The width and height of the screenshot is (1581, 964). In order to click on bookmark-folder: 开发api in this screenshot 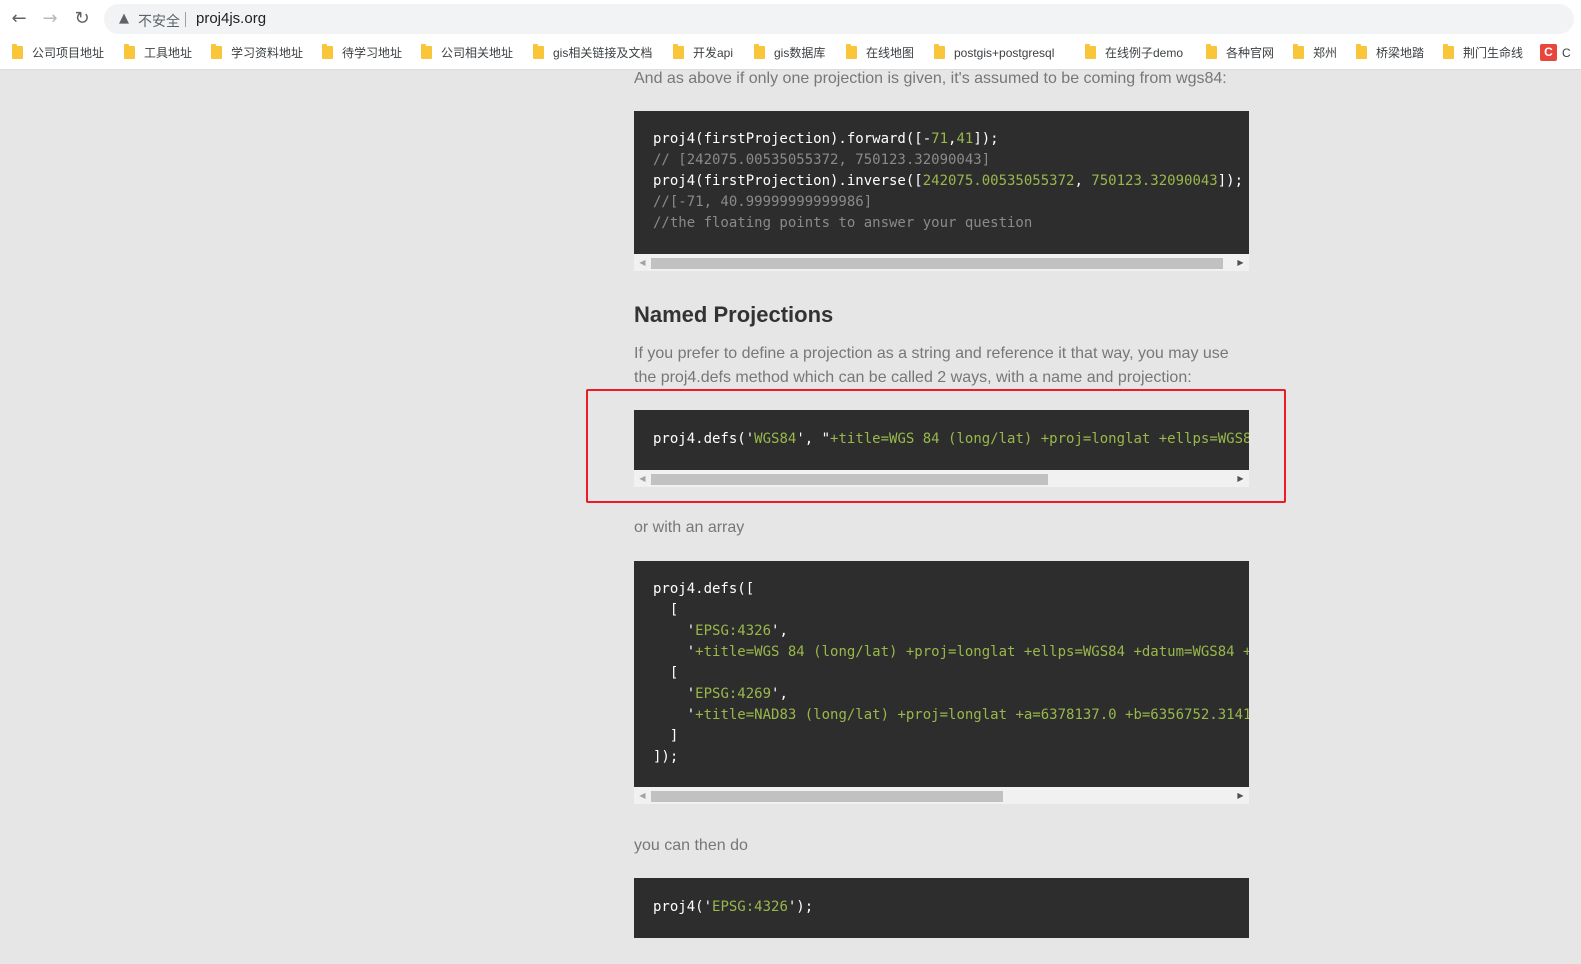, I will do `click(703, 53)`.